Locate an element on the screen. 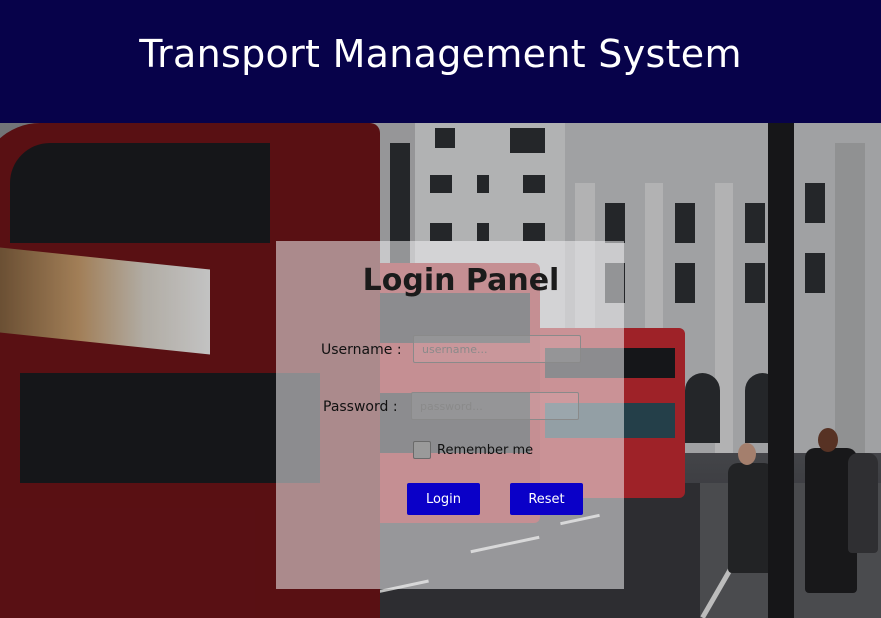  app-title: Transport Management System is located at coordinates (440, 53).